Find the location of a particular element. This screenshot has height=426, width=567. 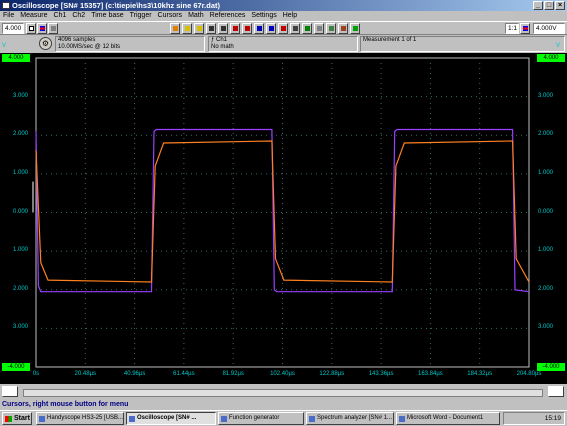

measure-icon is located at coordinates (319, 28).